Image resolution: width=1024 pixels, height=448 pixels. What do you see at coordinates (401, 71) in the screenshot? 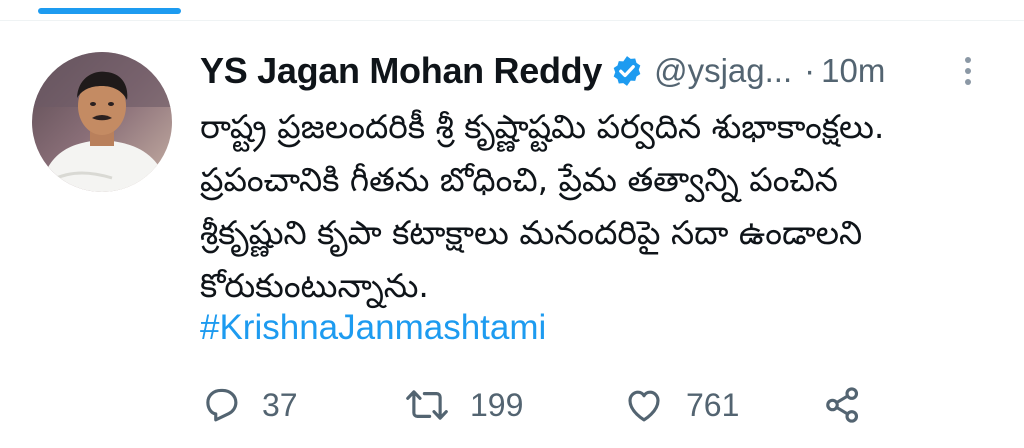
I see `author-name: YS Jagan Mohan Reddy` at bounding box center [401, 71].